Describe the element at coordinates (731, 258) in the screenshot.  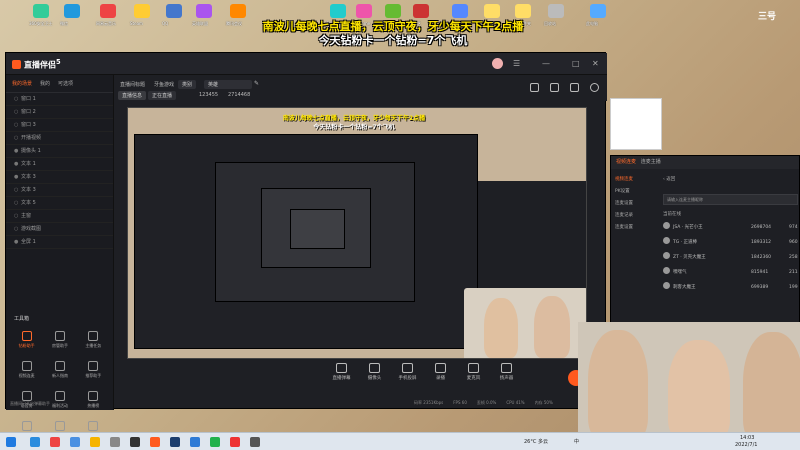
I see `streamer-row: ZT · 贝壳大魔王 1842360 258` at that location.